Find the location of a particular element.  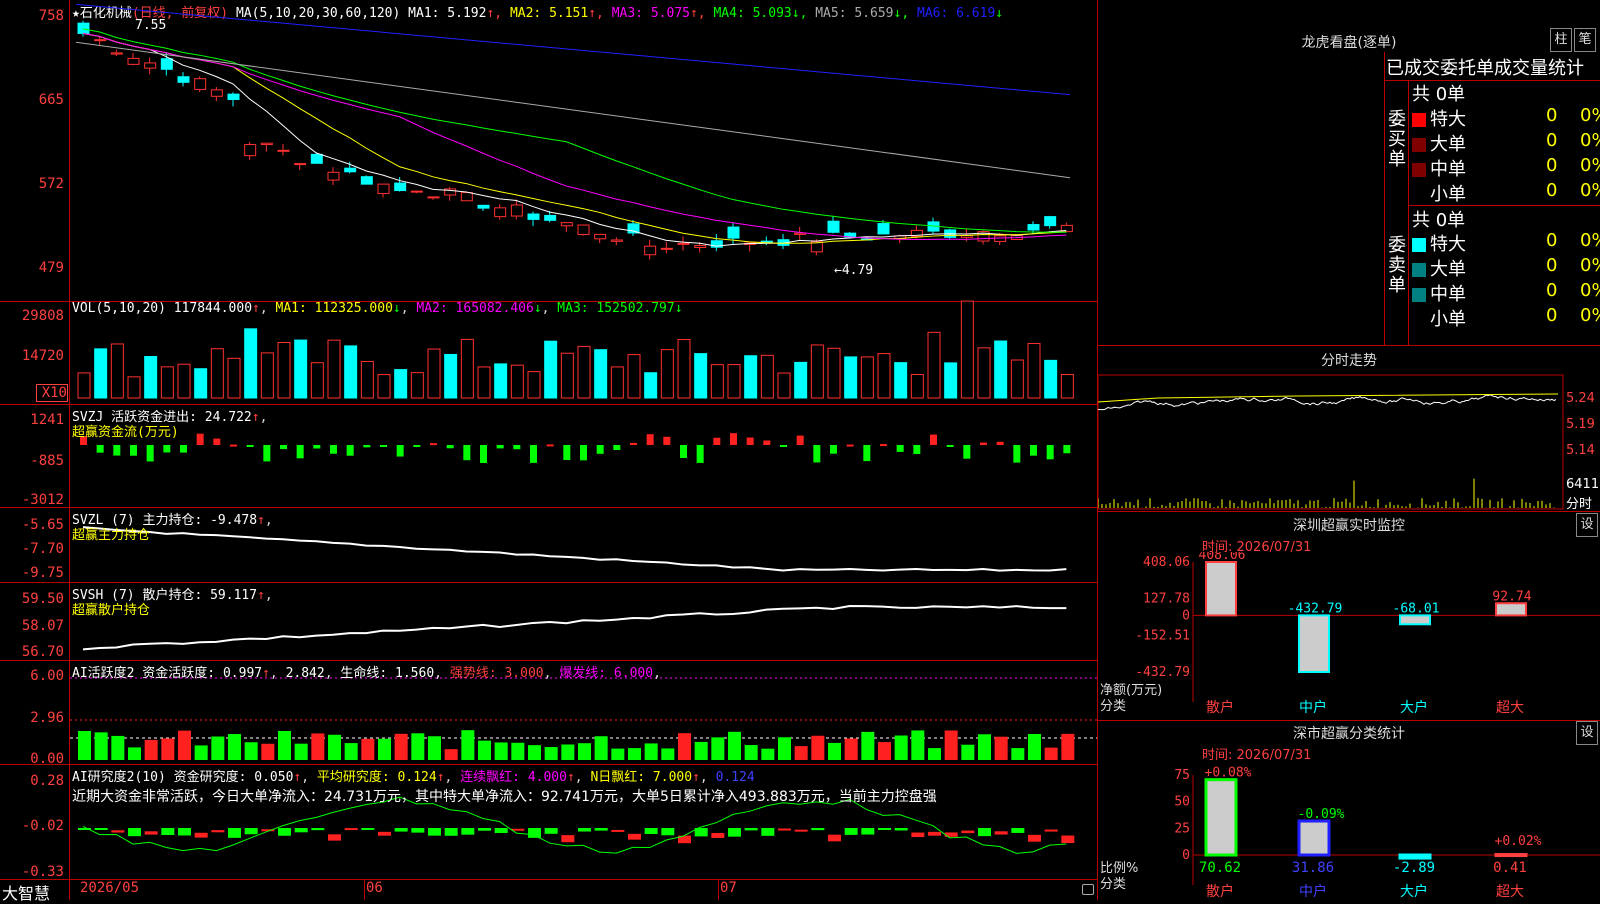

classify-value: 70.62 is located at coordinates (1220, 868).